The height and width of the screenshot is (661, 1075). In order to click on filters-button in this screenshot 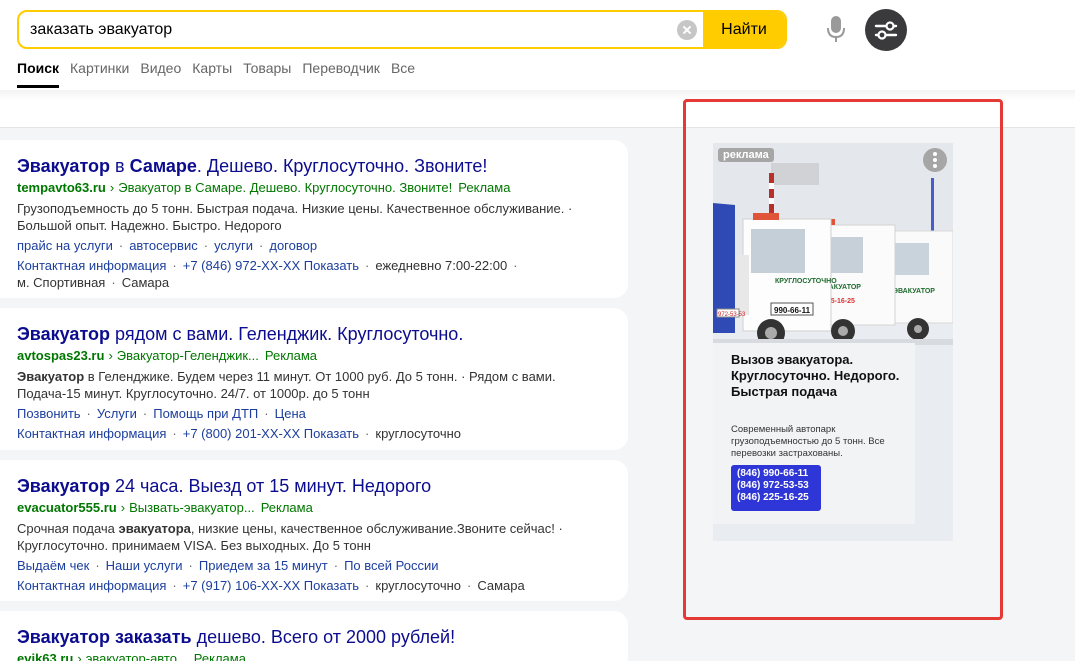, I will do `click(886, 30)`.